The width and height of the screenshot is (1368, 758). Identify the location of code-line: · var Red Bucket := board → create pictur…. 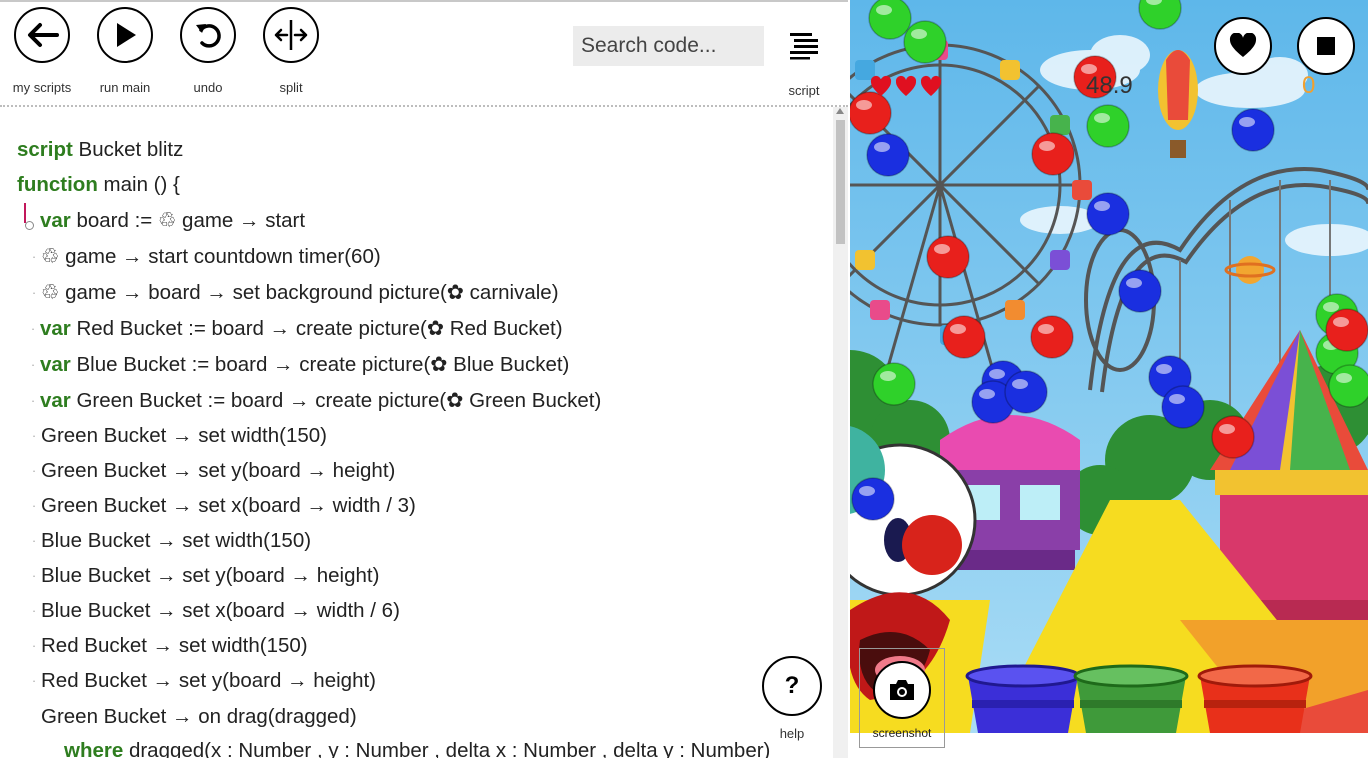
(294, 329).